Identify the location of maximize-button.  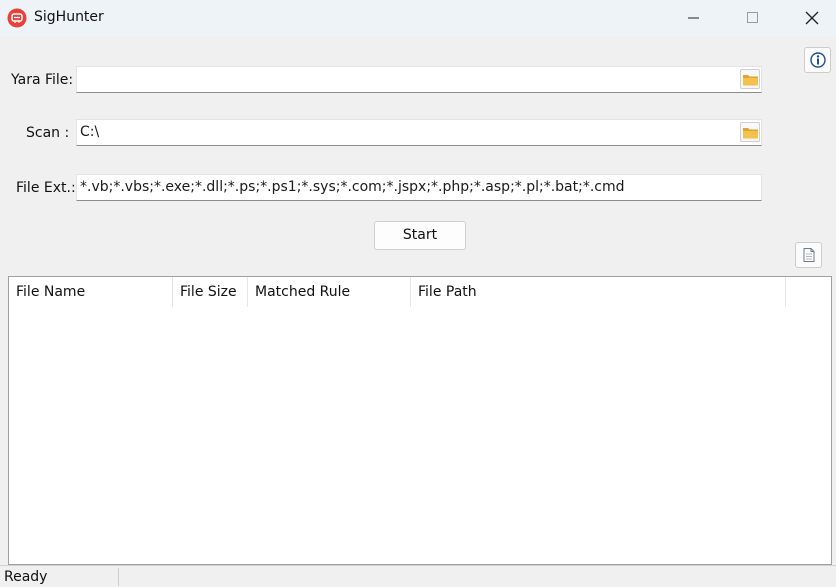
(753, 18).